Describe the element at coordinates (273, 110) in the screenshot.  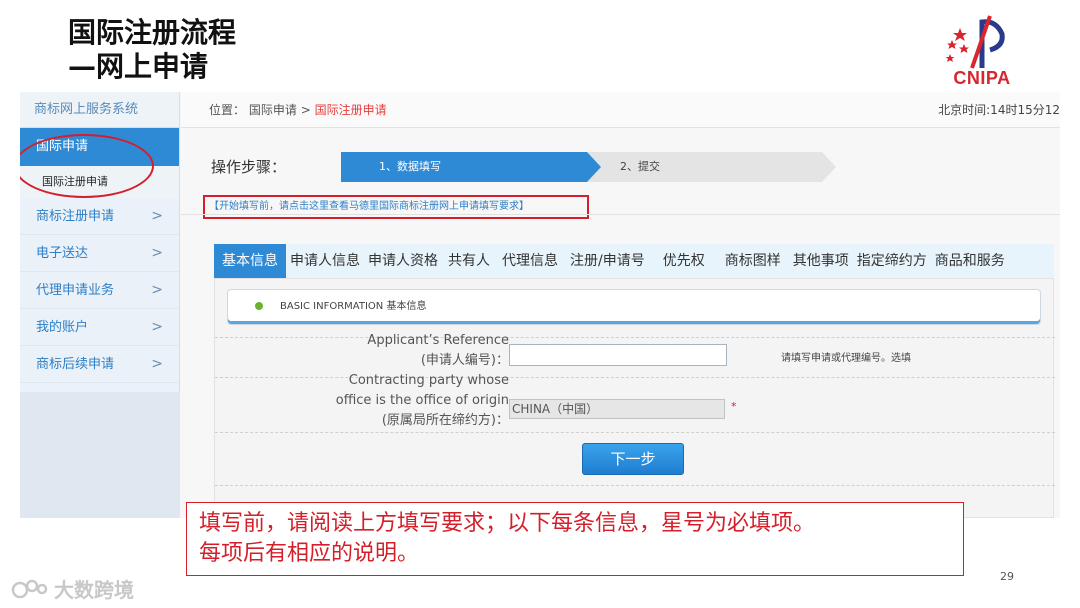
I see `breadcrumb-parent: 国际申请` at that location.